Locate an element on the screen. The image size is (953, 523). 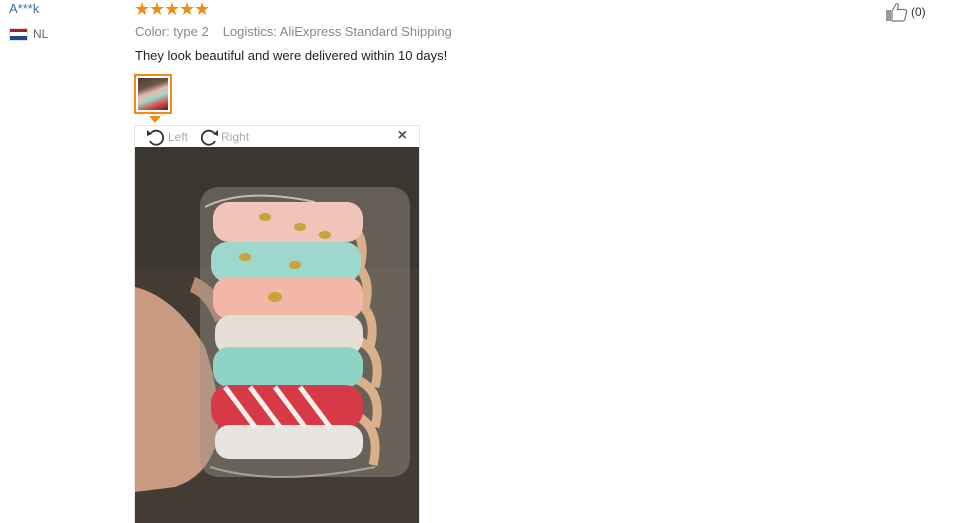
star-rating: ★ ★ ★ ★ ★ is located at coordinates (172, 9).